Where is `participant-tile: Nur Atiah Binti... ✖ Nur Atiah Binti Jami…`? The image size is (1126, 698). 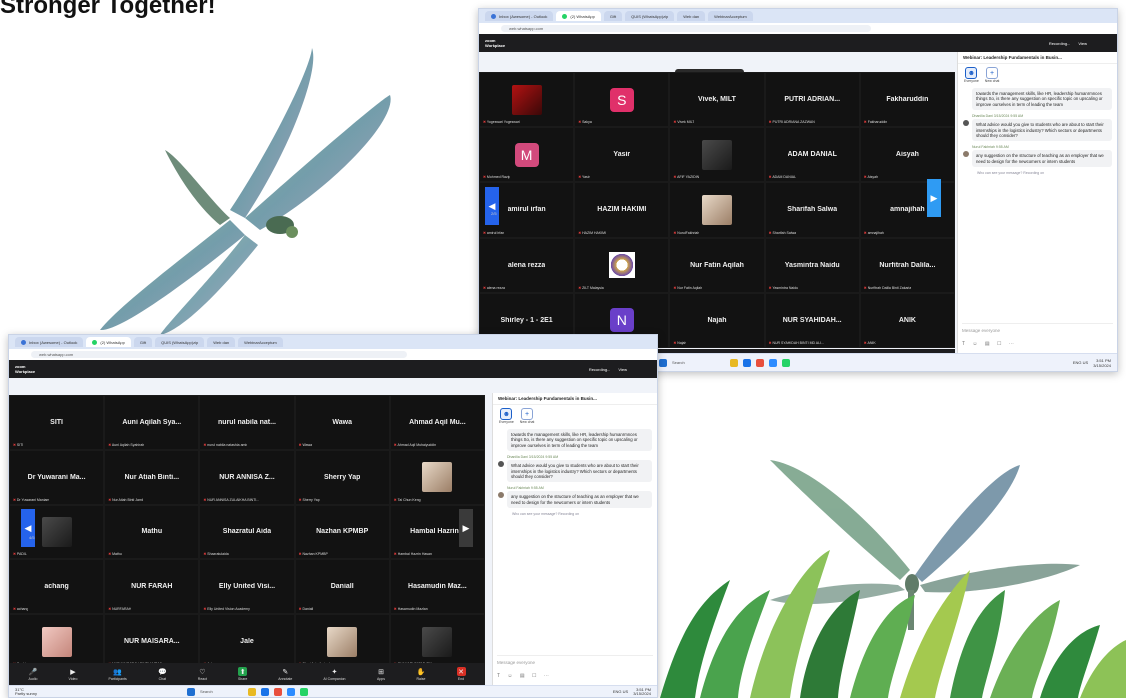 participant-tile: Nur Atiah Binti... ✖ Nur Atiah Binti Jami… is located at coordinates (152, 477).